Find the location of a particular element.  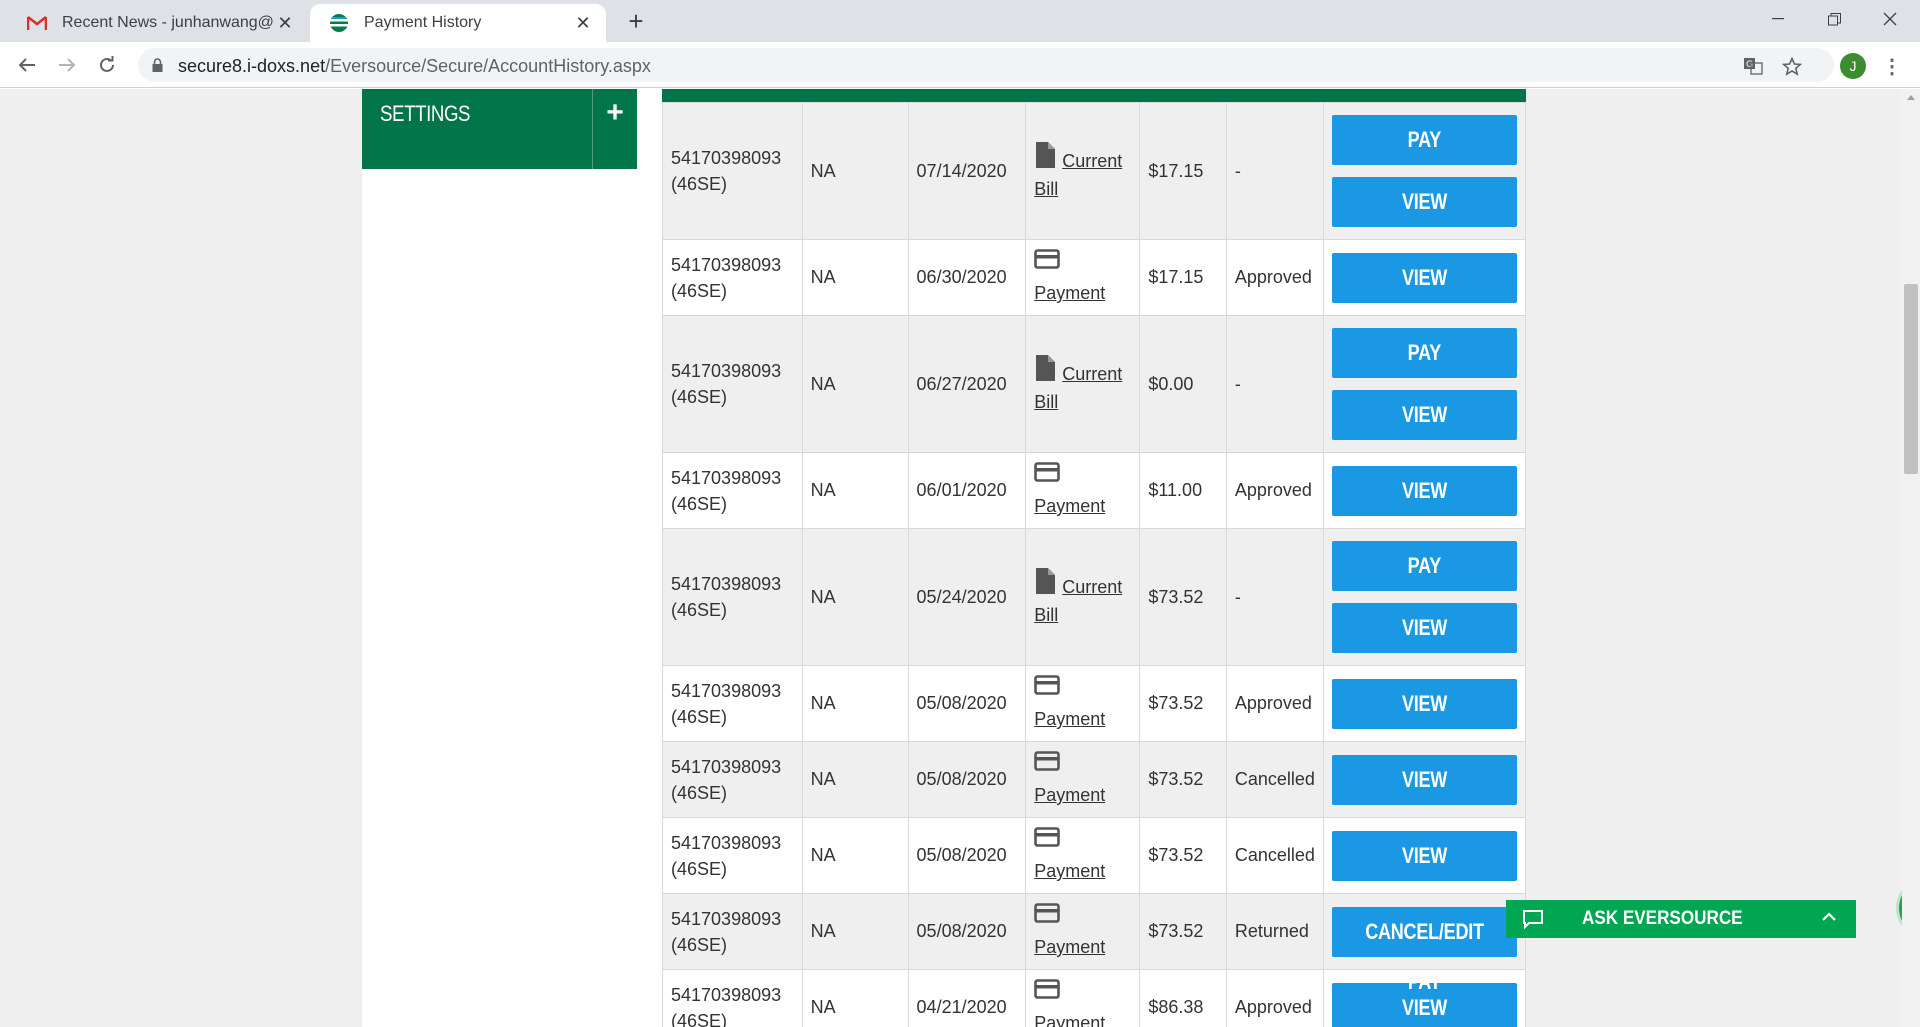

bookmark-star-icon is located at coordinates (1792, 66).